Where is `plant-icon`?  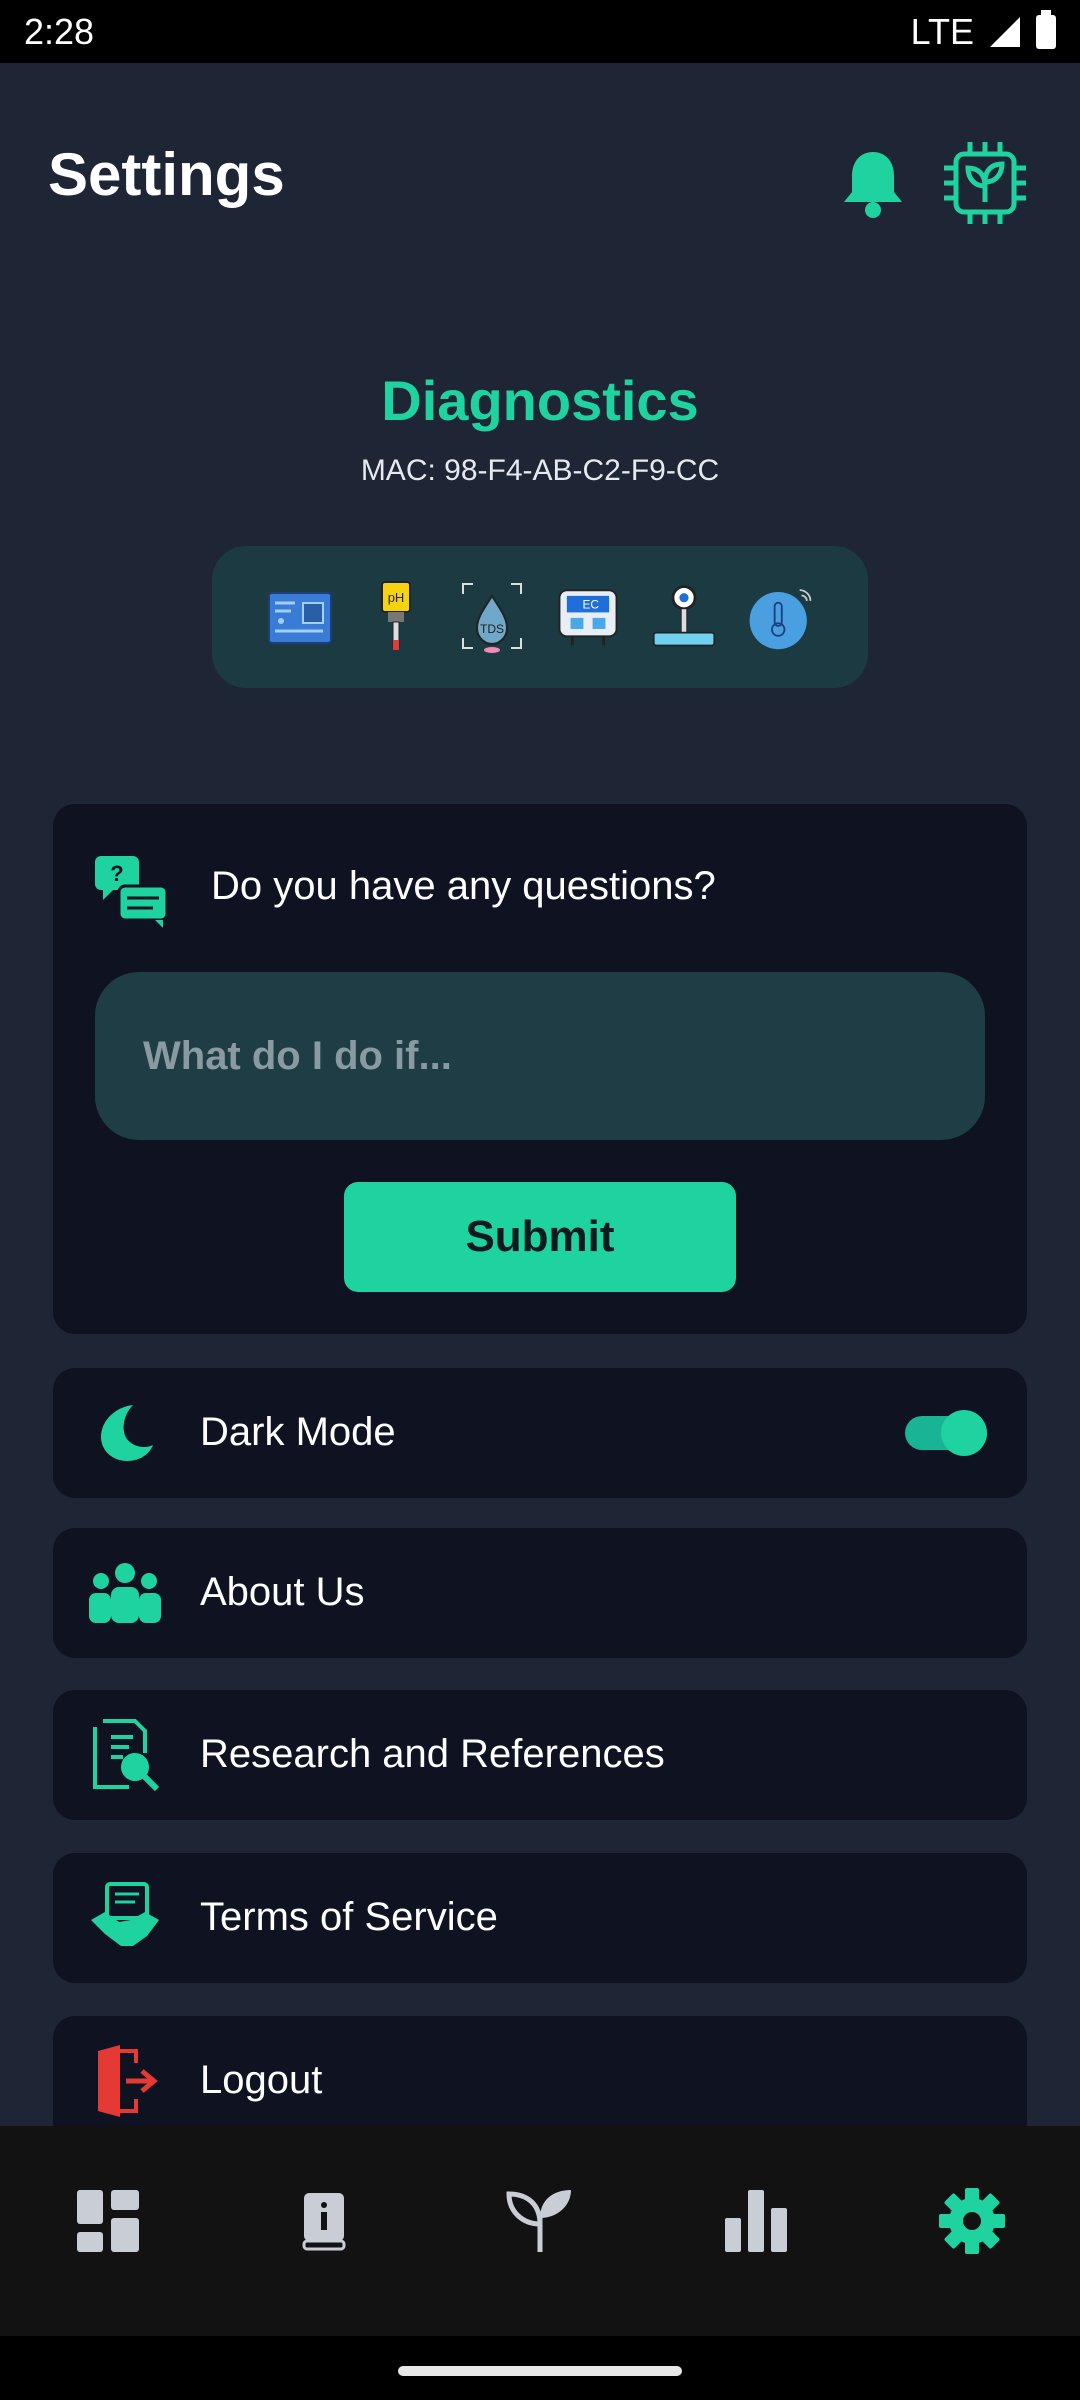 plant-icon is located at coordinates (540, 2221).